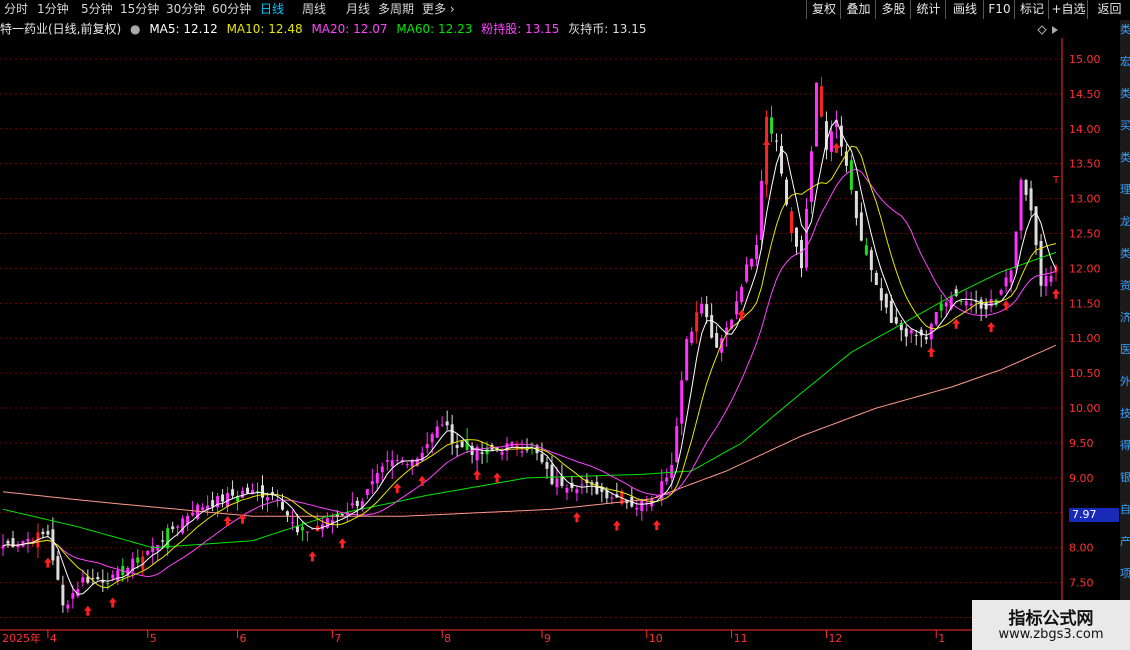 This screenshot has width=1130, height=650. I want to click on period-tab-10: 更多 ›, so click(438, 9).